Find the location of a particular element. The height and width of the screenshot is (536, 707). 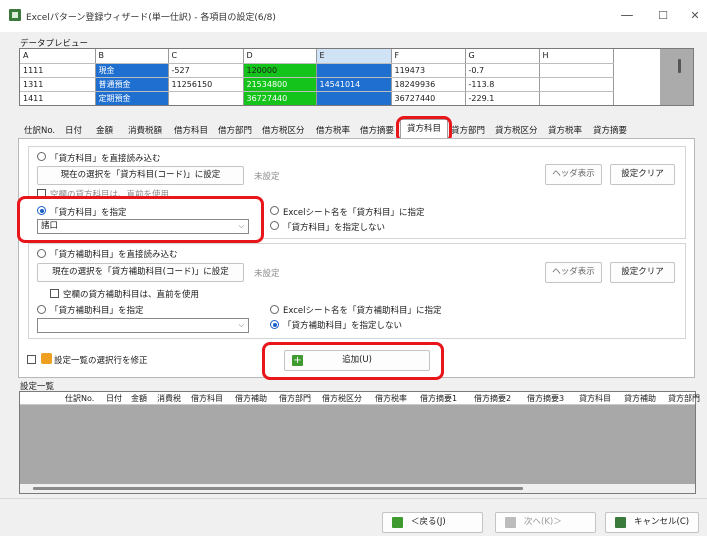

account-select: 諸口 ⌵ is located at coordinates (143, 226).